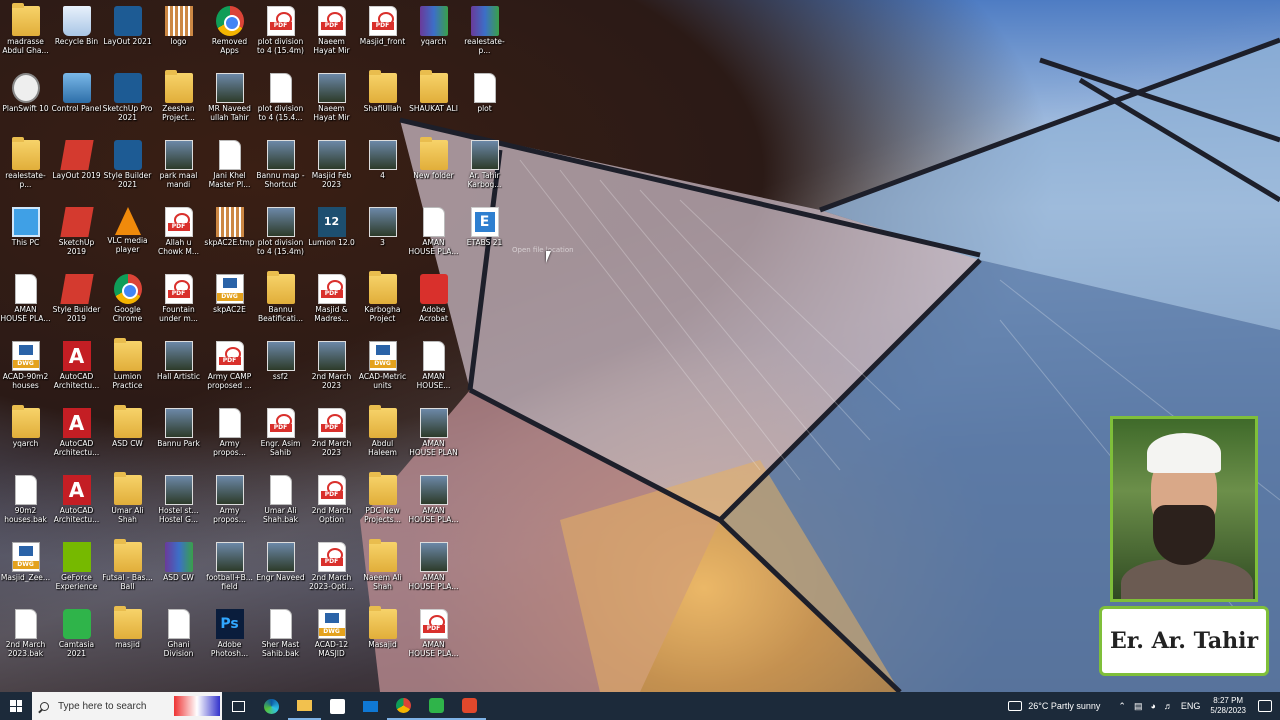 The height and width of the screenshot is (720, 1280). Describe the element at coordinates (382, 303) in the screenshot. I see `desktop-icon: Karbogha Project` at that location.